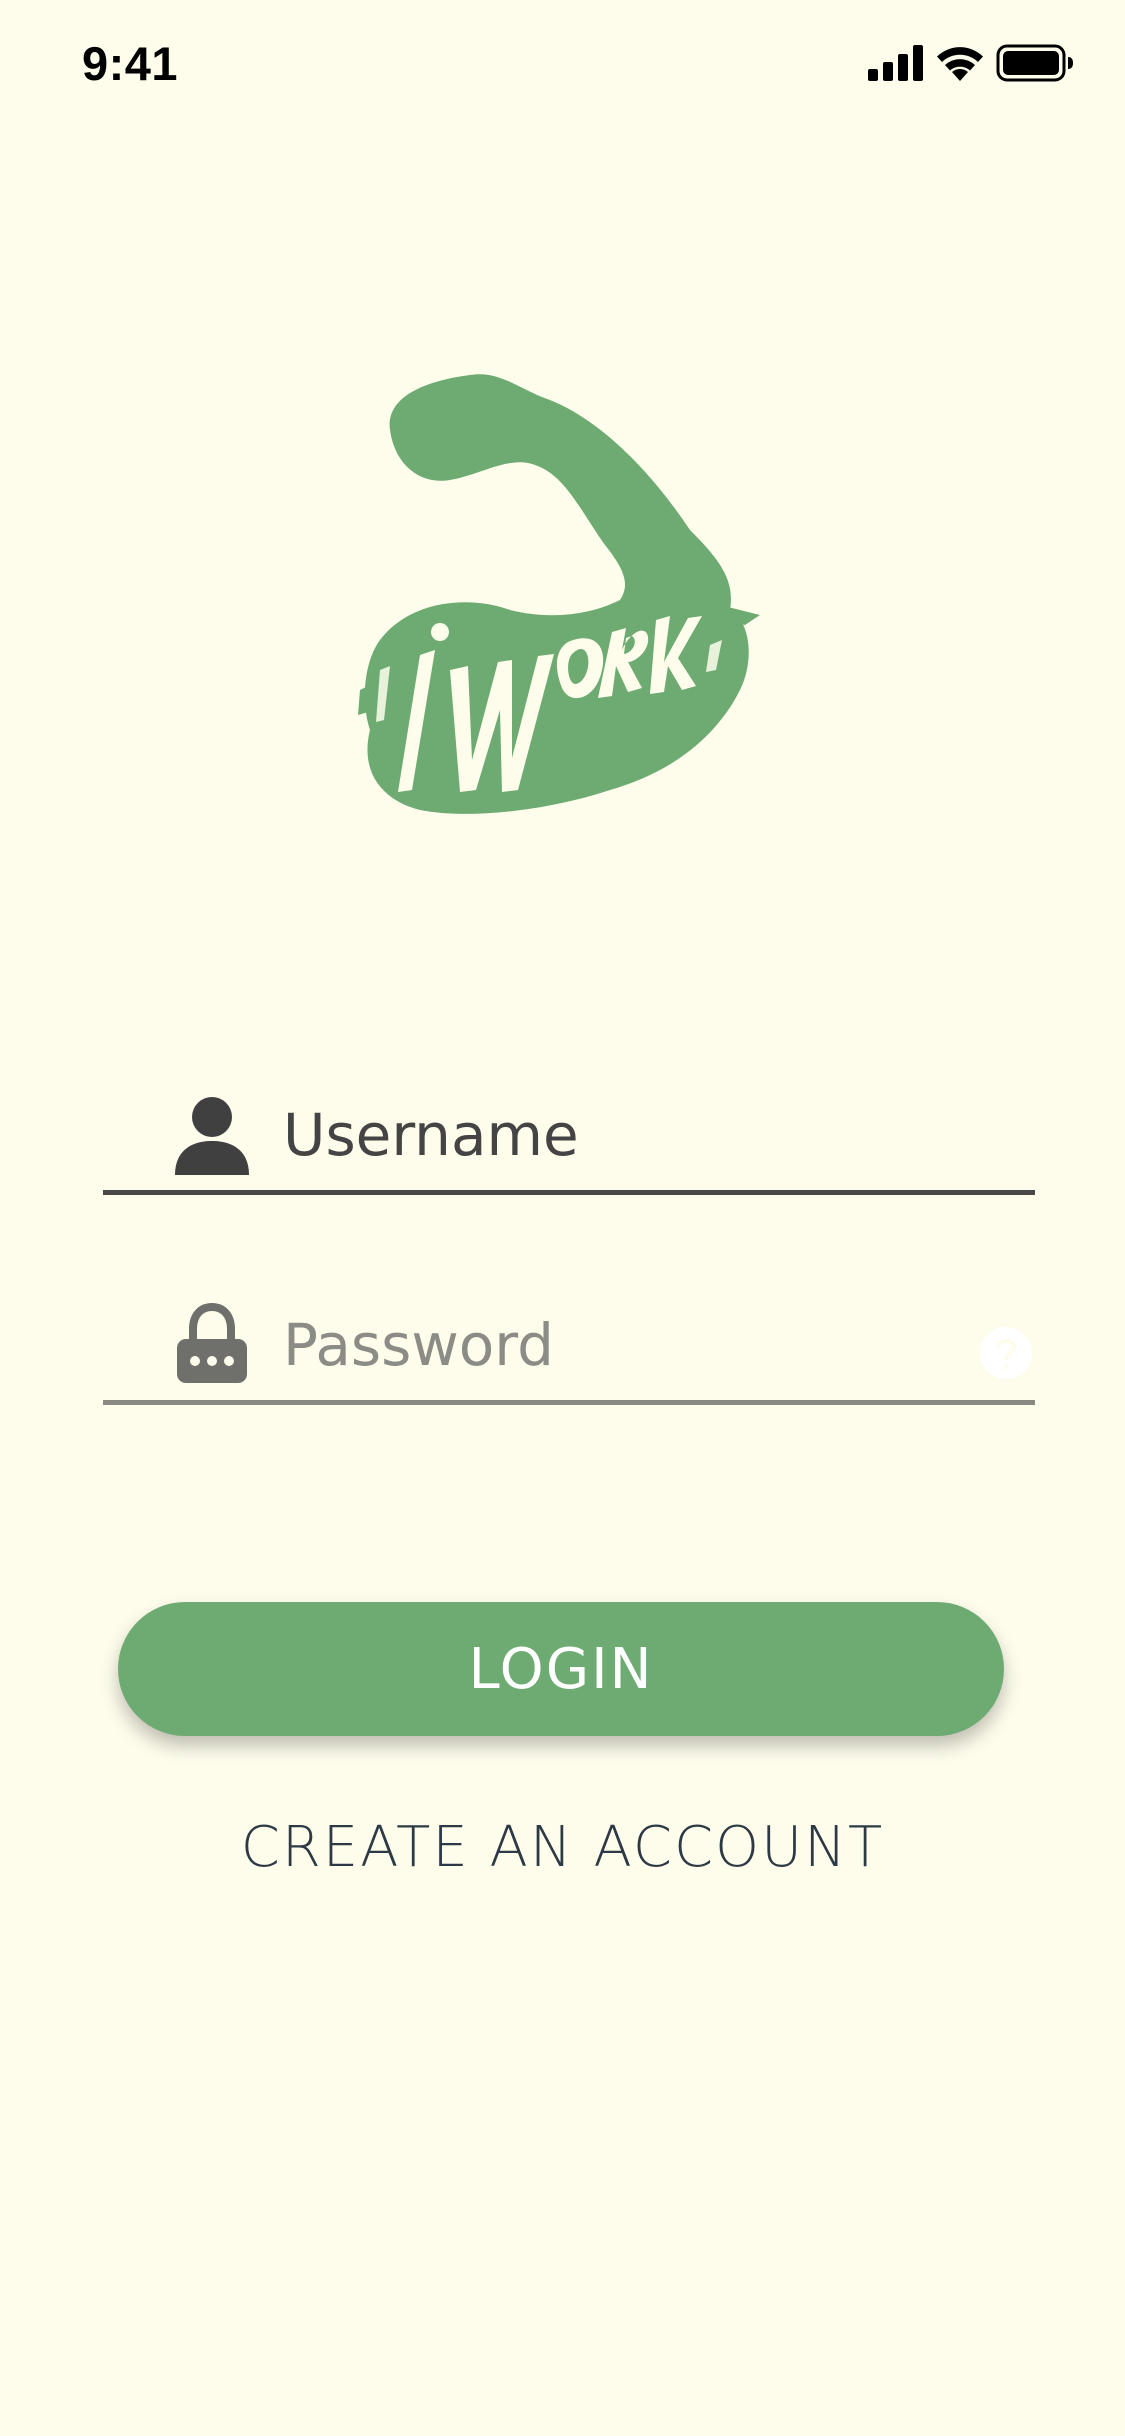  Describe the element at coordinates (1006, 1353) in the screenshot. I see `help-icon` at that location.